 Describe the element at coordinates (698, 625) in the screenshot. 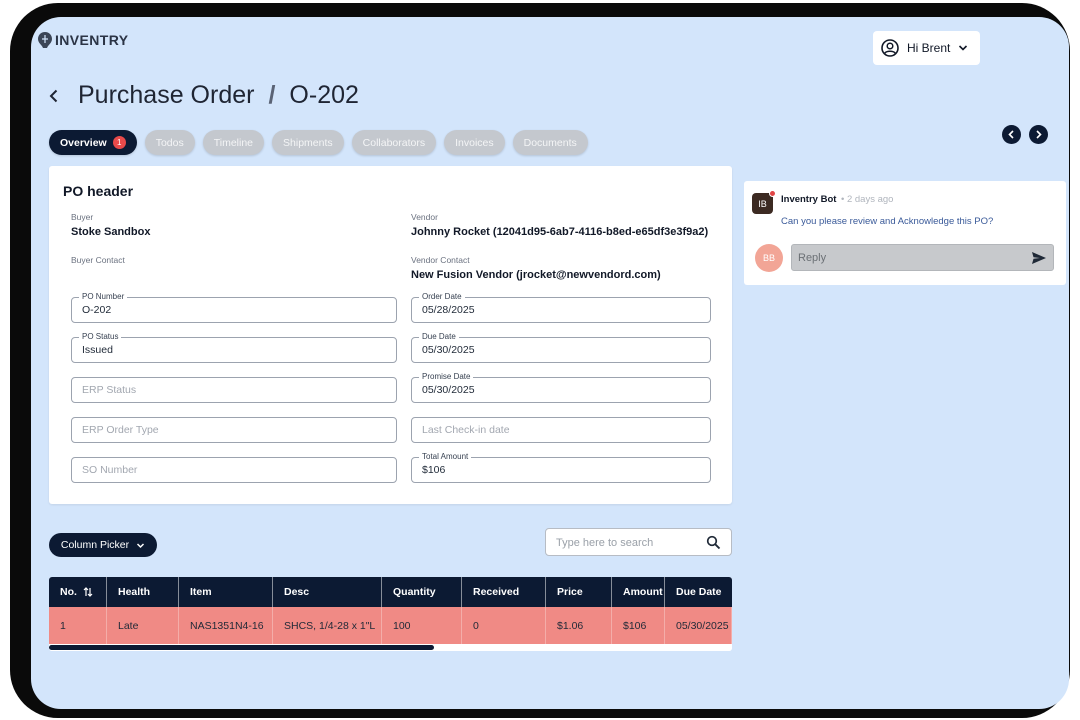

I see `cell-due-date: 05/30/2025` at that location.